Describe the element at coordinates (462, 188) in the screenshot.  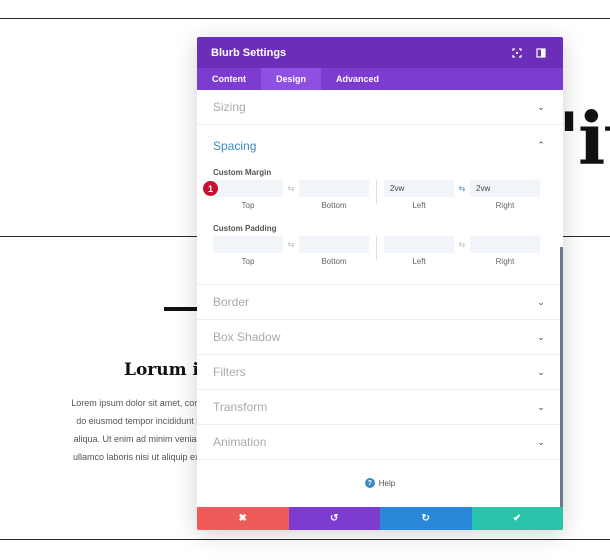
I see `link-active-icon: ⇆` at that location.